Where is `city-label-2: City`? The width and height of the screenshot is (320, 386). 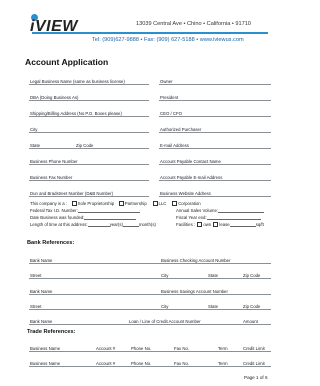
city-label-2: City is located at coordinates (165, 306).